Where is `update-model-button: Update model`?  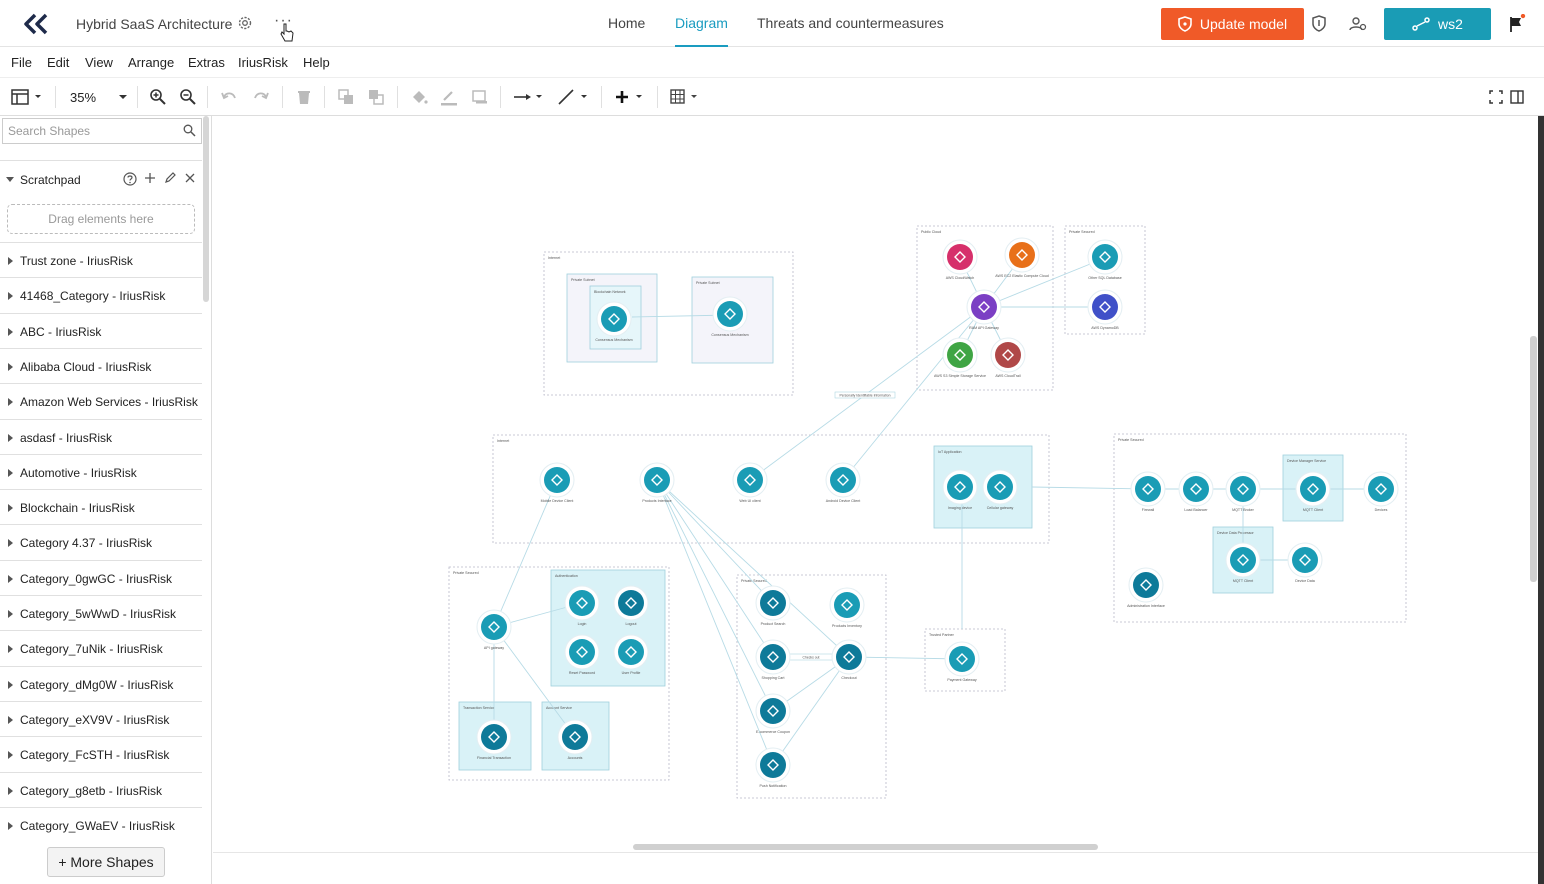
update-model-button: Update model is located at coordinates (1232, 24).